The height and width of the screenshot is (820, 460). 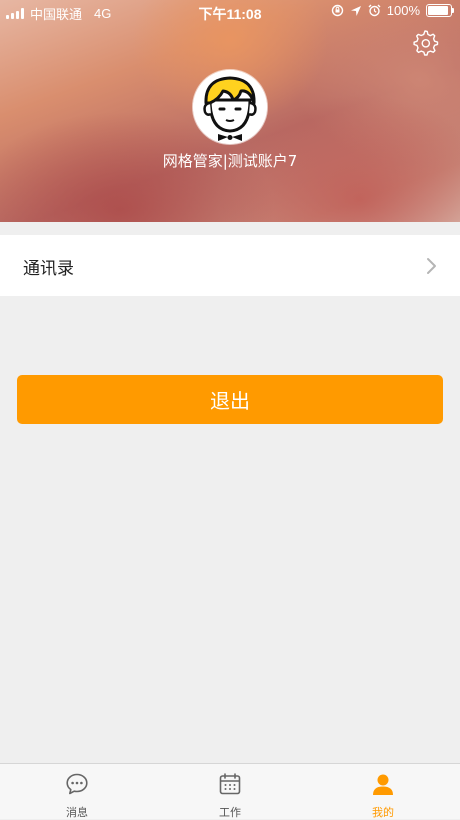 I want to click on cartoon-avatar-icon, so click(x=230, y=107).